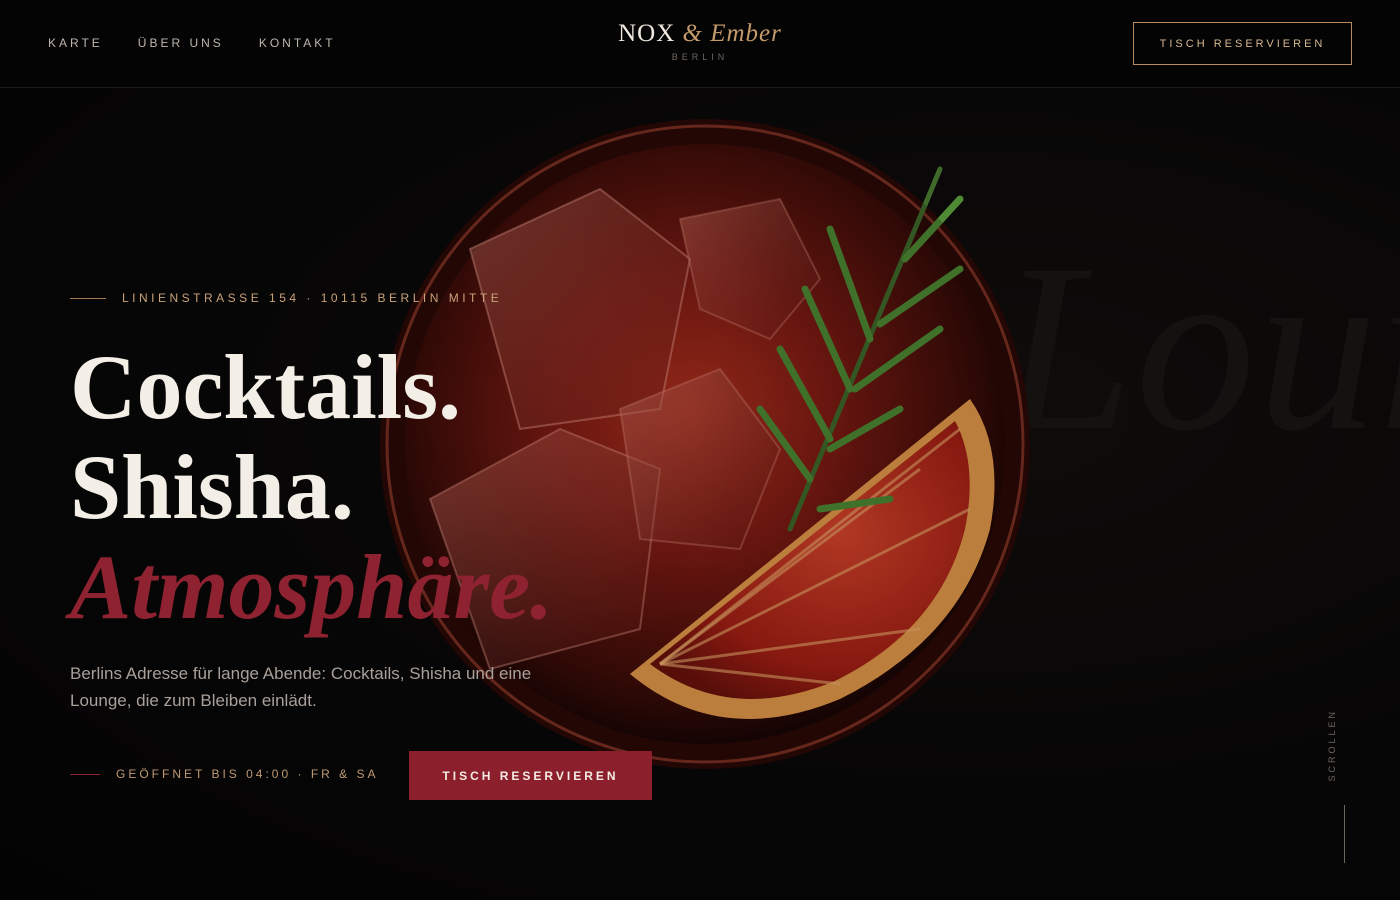 The height and width of the screenshot is (900, 1400). I want to click on header-reserve-button: TISCH RESERVIEREN, so click(1242, 43).